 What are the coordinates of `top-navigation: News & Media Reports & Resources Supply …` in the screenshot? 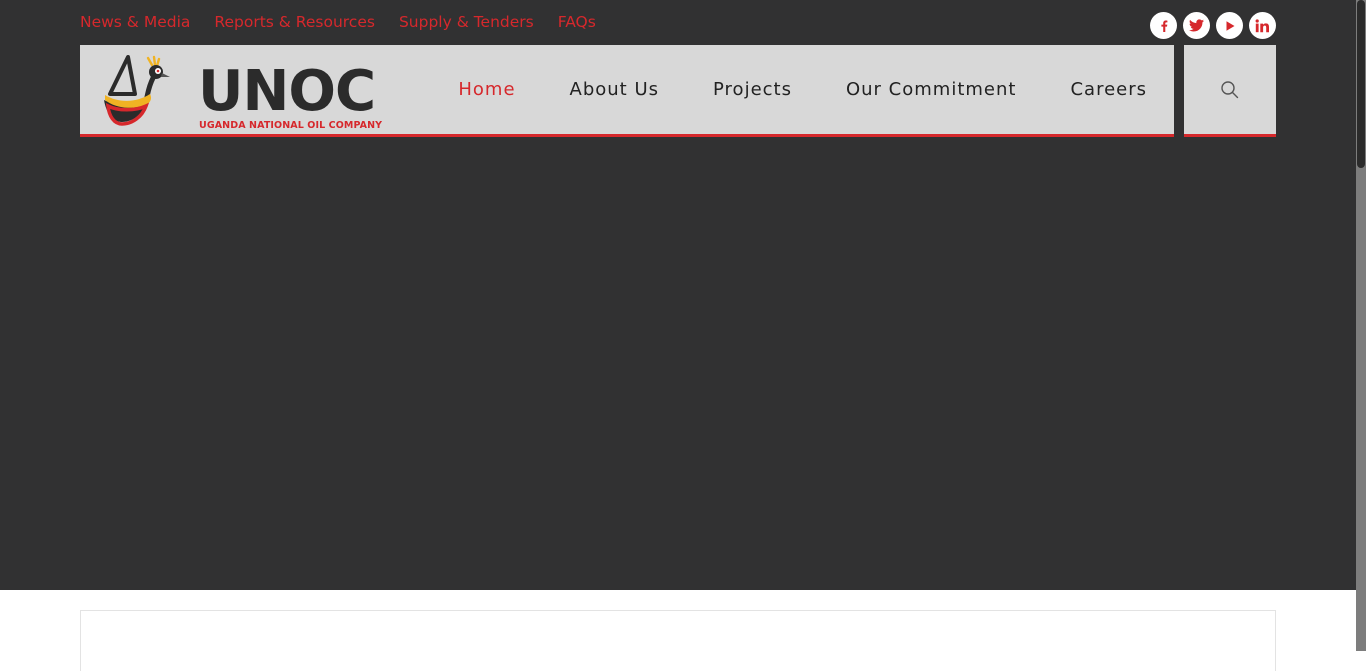 It's located at (338, 22).